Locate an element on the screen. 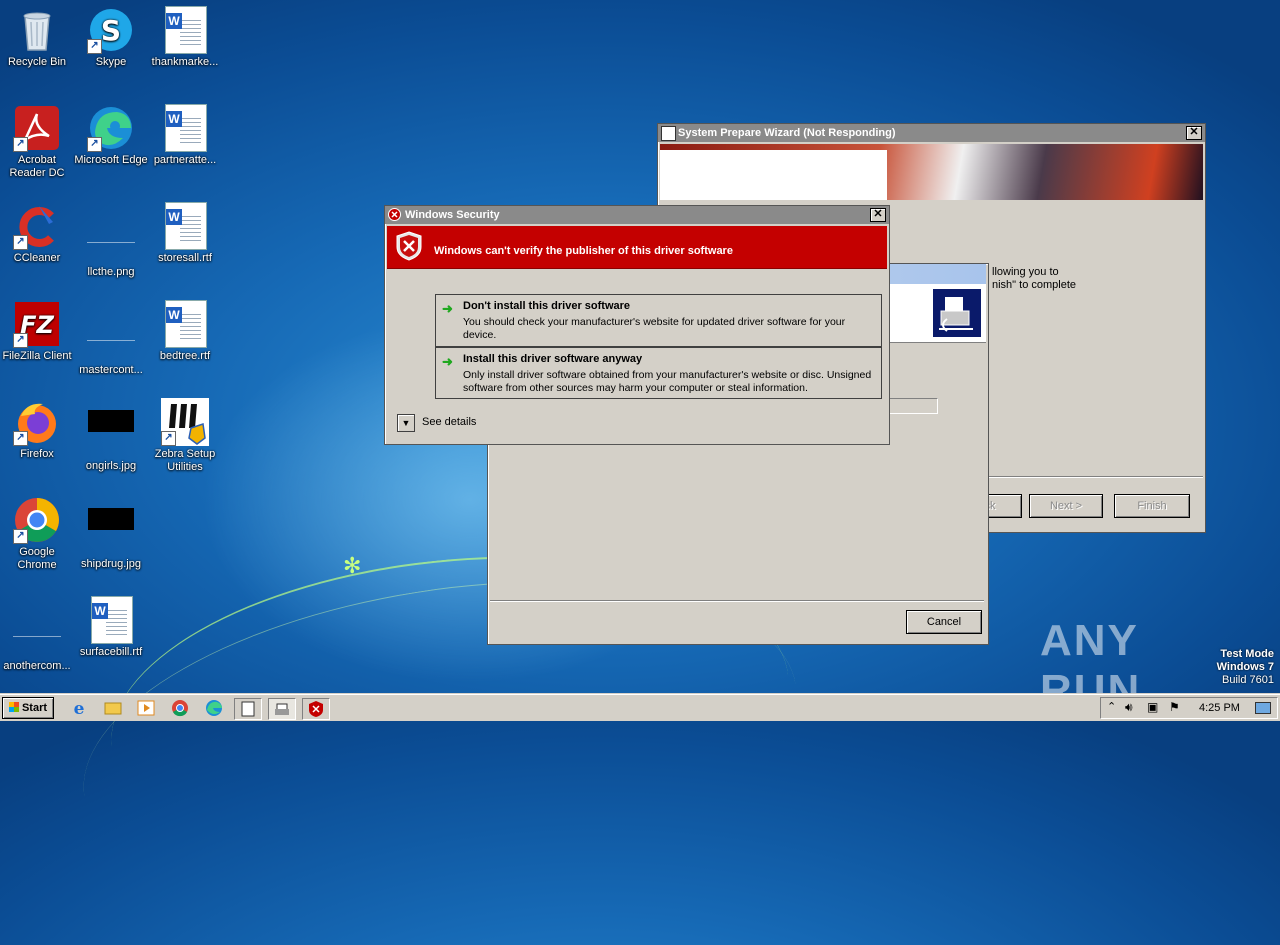 The height and width of the screenshot is (945, 1280). desktop-icon-label: shipdrug.jpg is located at coordinates (111, 564).